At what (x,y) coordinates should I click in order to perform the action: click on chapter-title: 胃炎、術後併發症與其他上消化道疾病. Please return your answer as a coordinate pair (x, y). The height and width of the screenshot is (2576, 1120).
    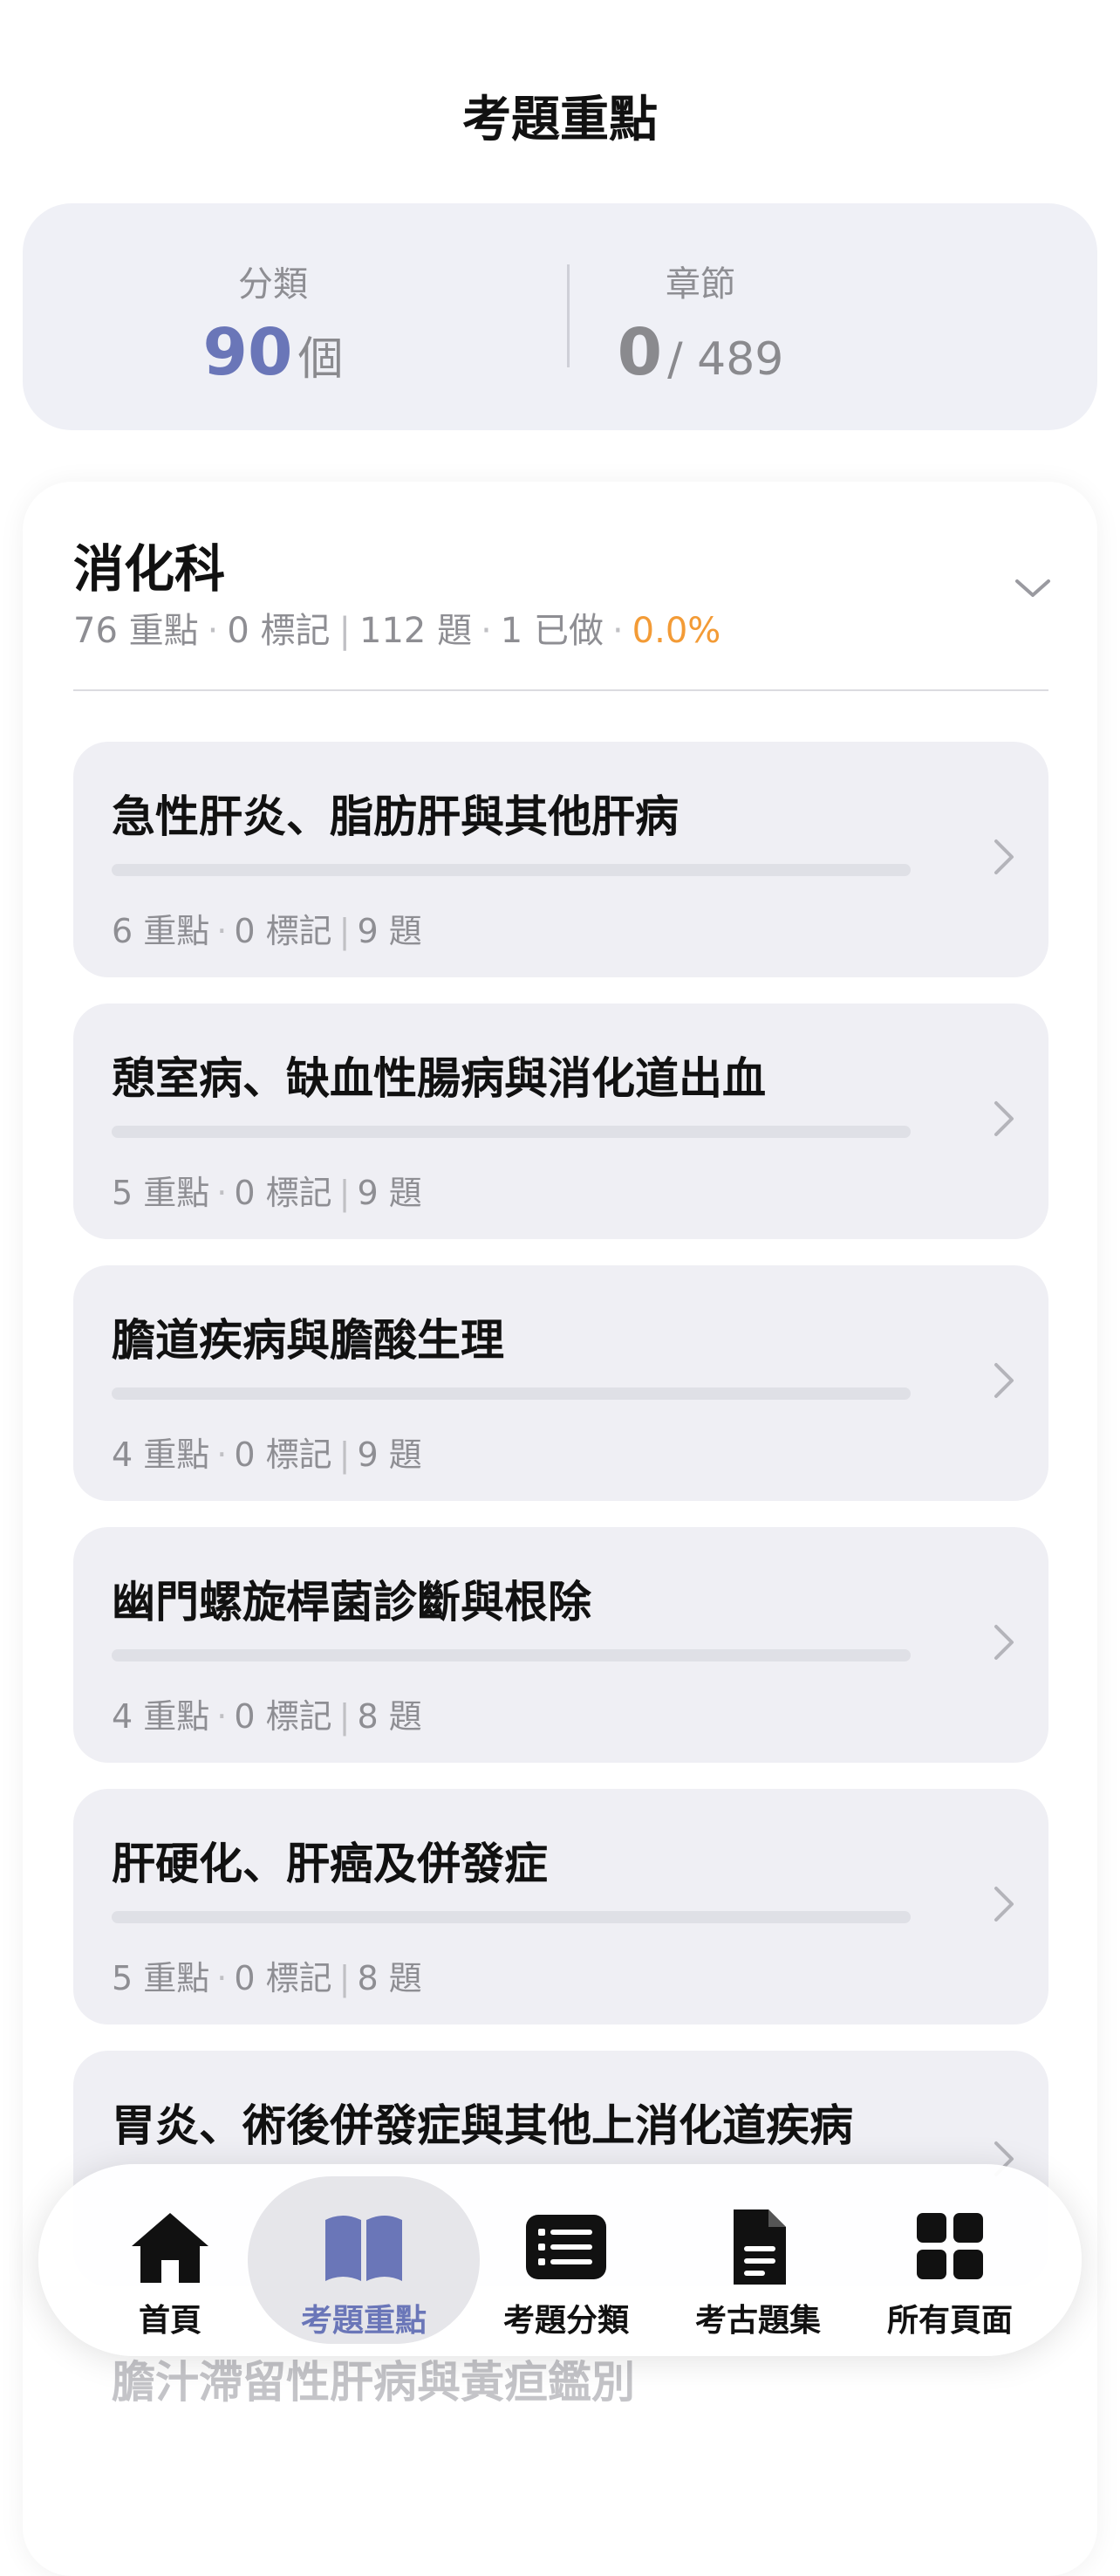
    Looking at the image, I should click on (482, 2125).